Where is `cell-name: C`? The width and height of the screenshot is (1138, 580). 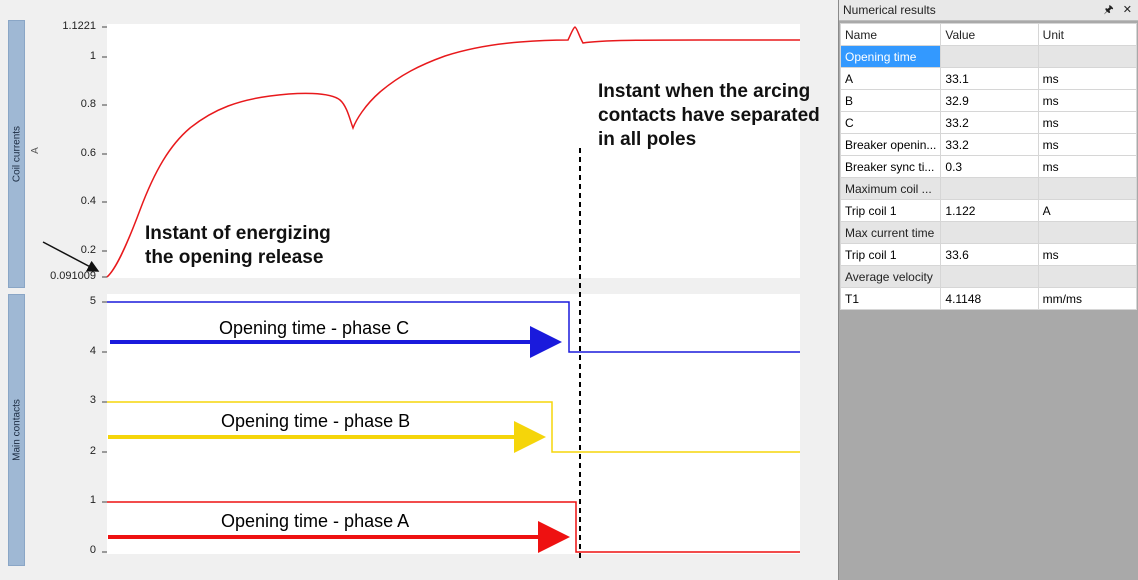
cell-name: C is located at coordinates (890, 122).